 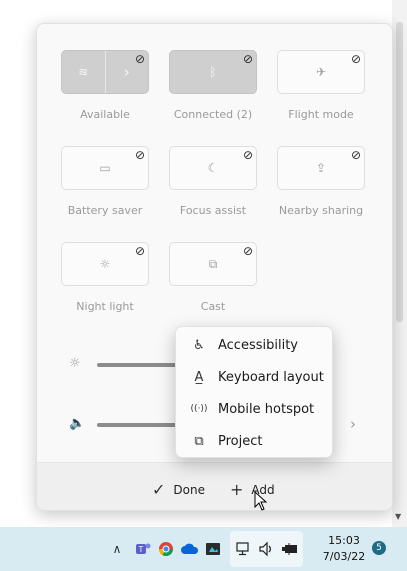 I want to click on teams-icon: T, so click(x=143, y=549).